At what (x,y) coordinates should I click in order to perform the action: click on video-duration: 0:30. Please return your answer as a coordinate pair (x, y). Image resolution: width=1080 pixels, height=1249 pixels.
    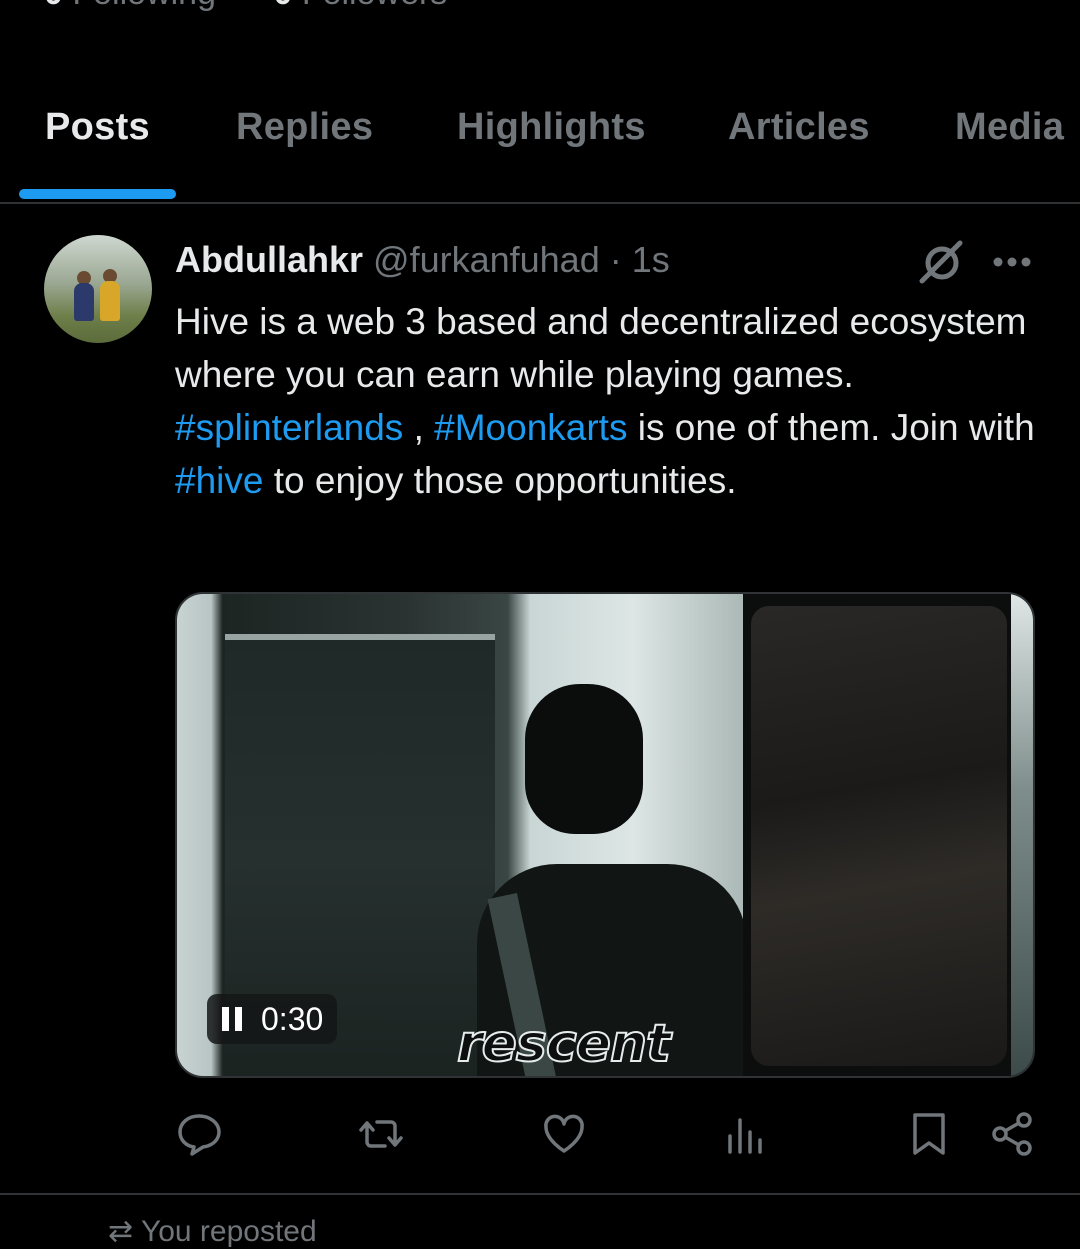
    Looking at the image, I should click on (292, 1018).